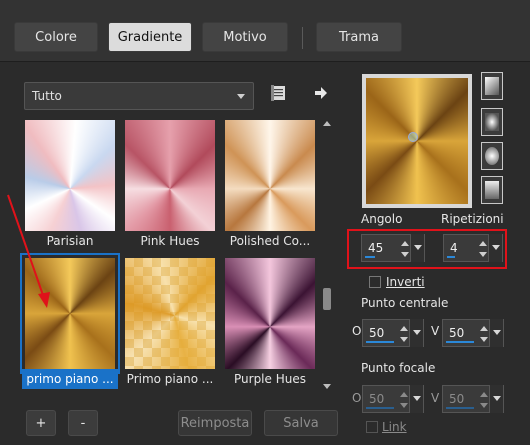 The width and height of the screenshot is (530, 445). What do you see at coordinates (457, 333) in the screenshot?
I see `center-v-value: 50` at bounding box center [457, 333].